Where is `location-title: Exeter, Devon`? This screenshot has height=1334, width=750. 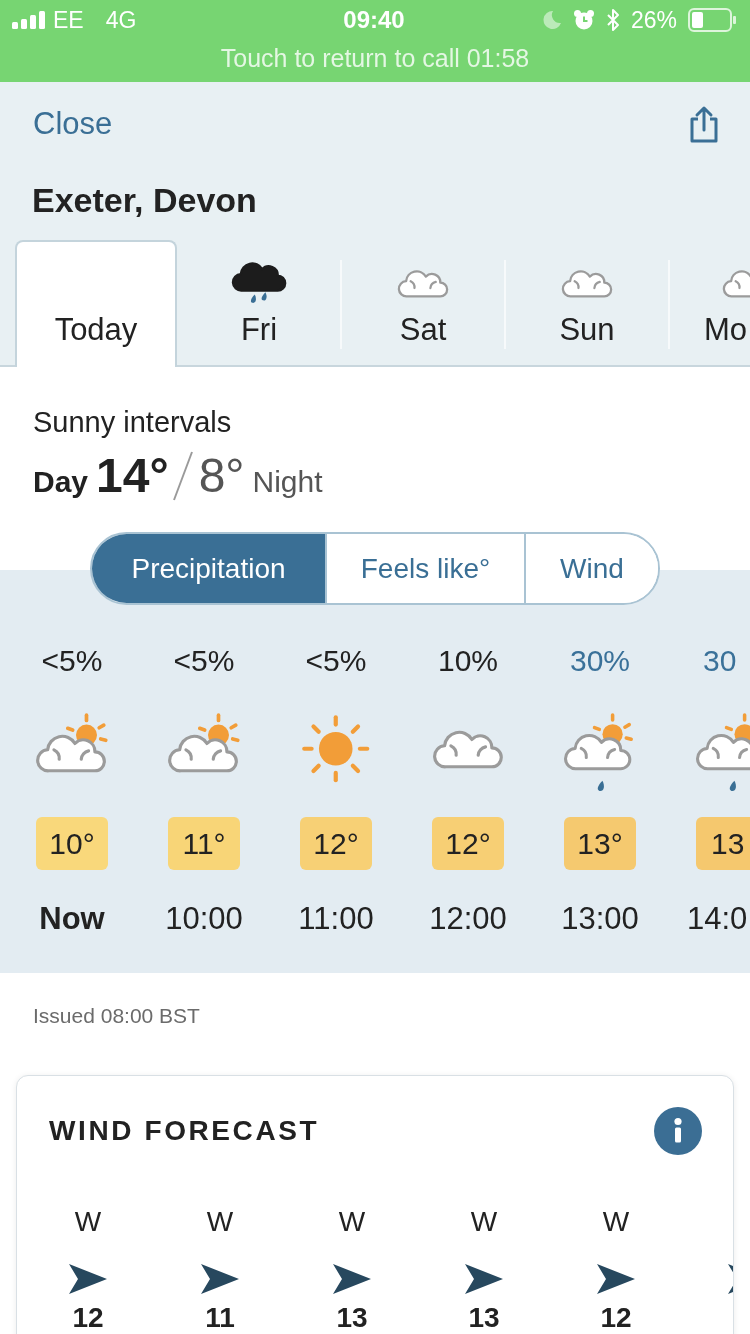 location-title: Exeter, Devon is located at coordinates (144, 200).